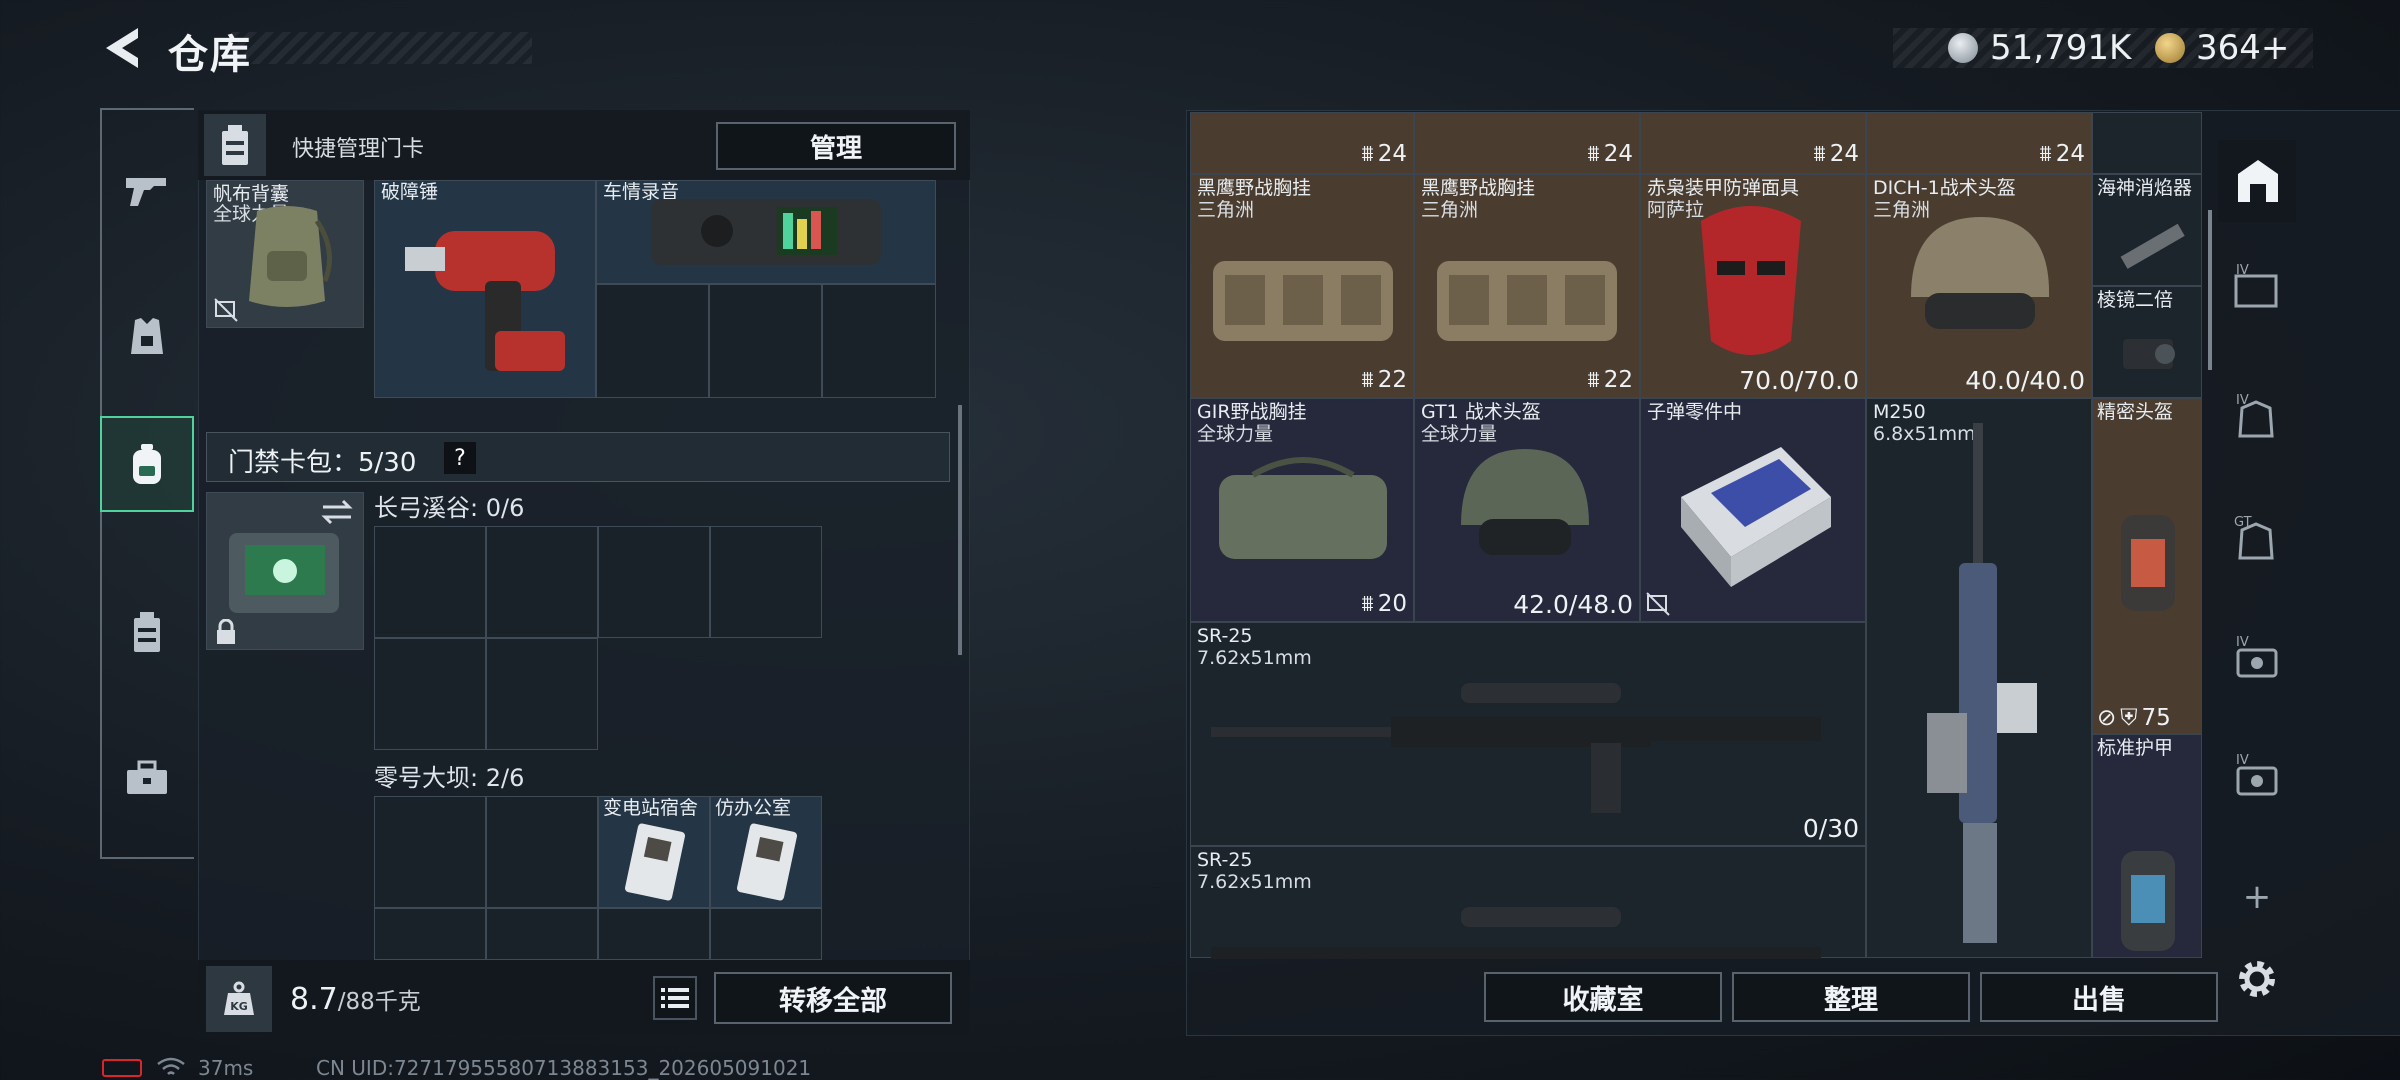  What do you see at coordinates (1226, 210) in the screenshot?
I see `item-source: 三角洲` at bounding box center [1226, 210].